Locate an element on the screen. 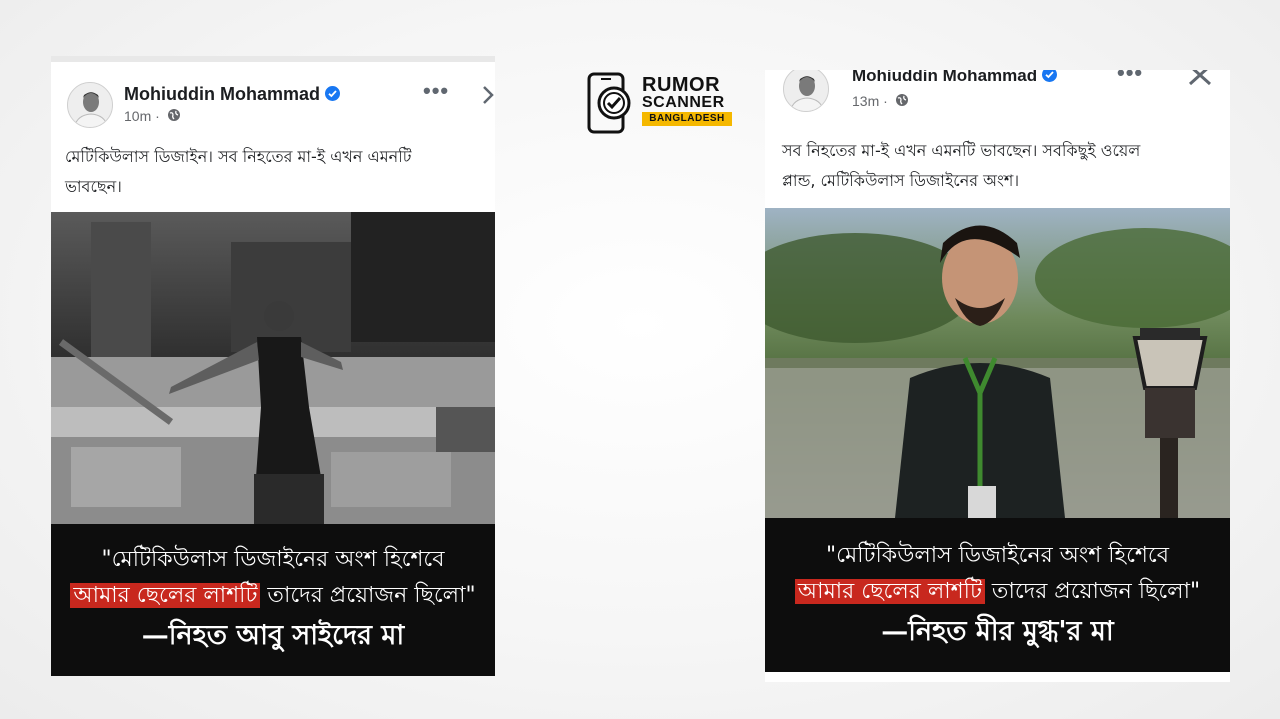 This screenshot has height=719, width=1280. post-header: Mohiuddin Mohammad 13m · ••• is located at coordinates (997, 107).